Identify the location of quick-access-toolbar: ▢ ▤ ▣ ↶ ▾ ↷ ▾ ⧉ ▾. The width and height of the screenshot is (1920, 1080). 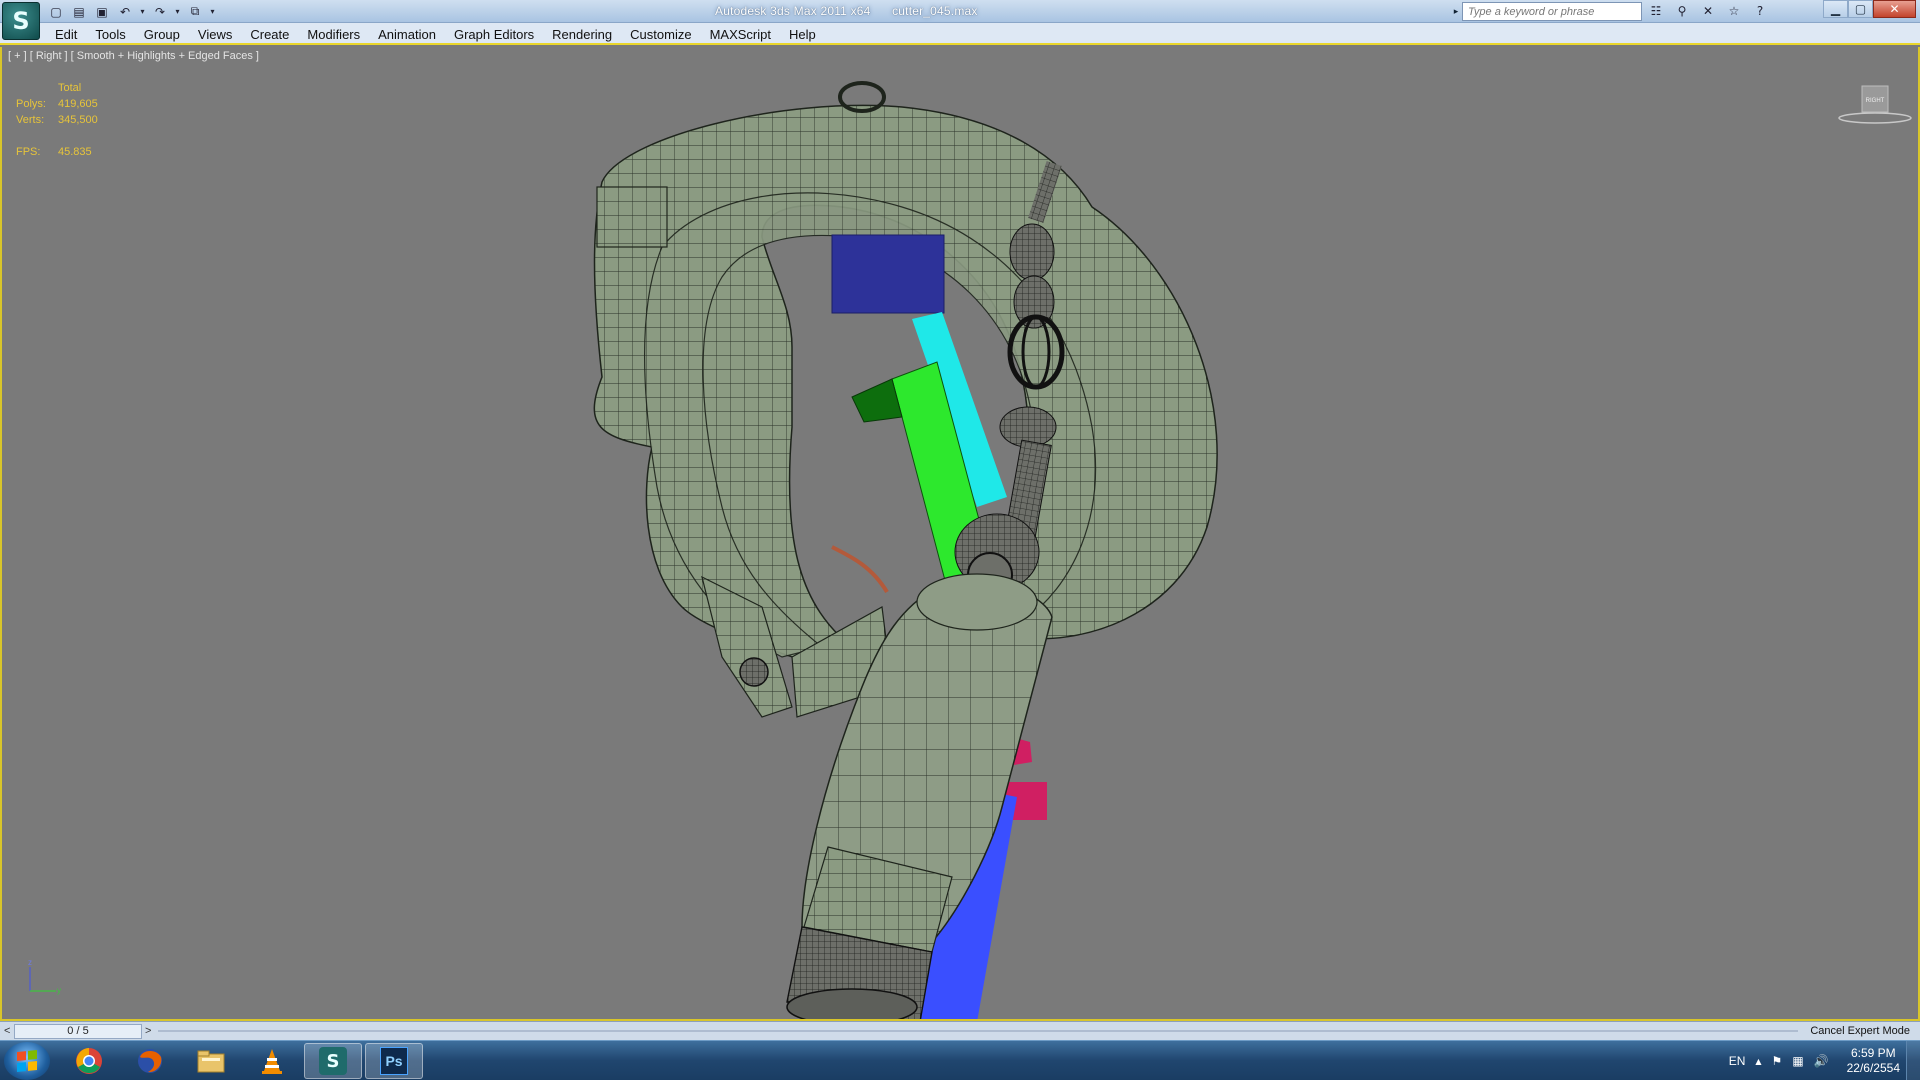
(131, 11).